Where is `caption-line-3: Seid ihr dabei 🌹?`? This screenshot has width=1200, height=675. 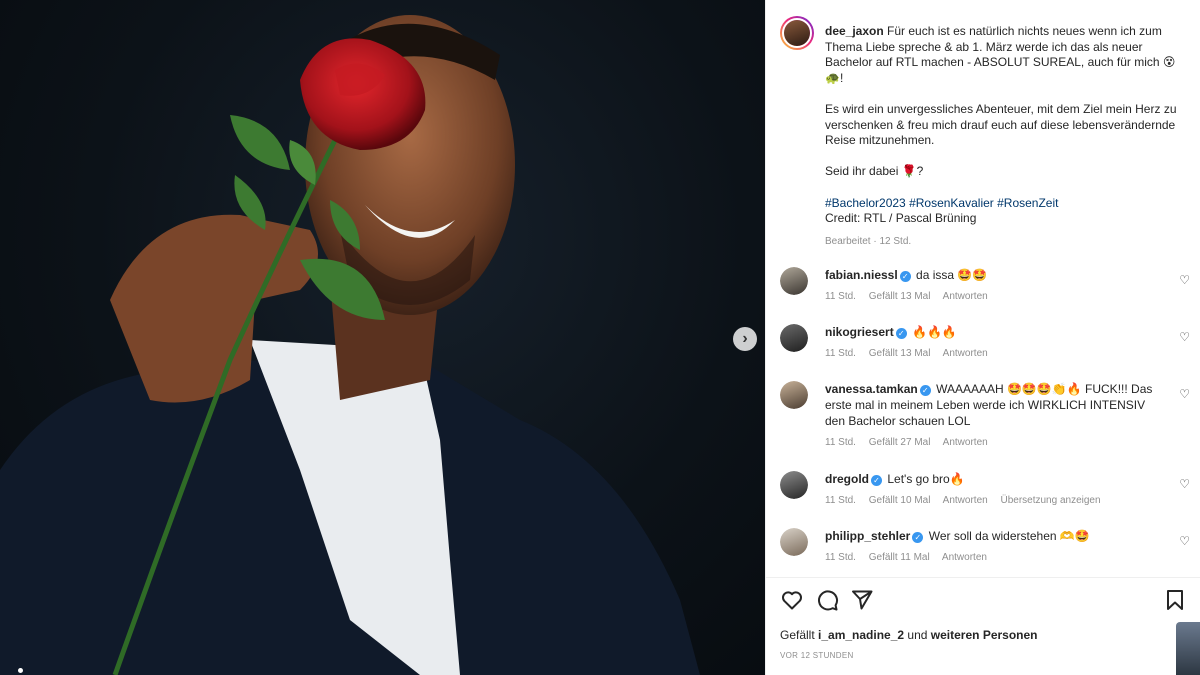 caption-line-3: Seid ihr dabei 🌹? is located at coordinates (874, 171).